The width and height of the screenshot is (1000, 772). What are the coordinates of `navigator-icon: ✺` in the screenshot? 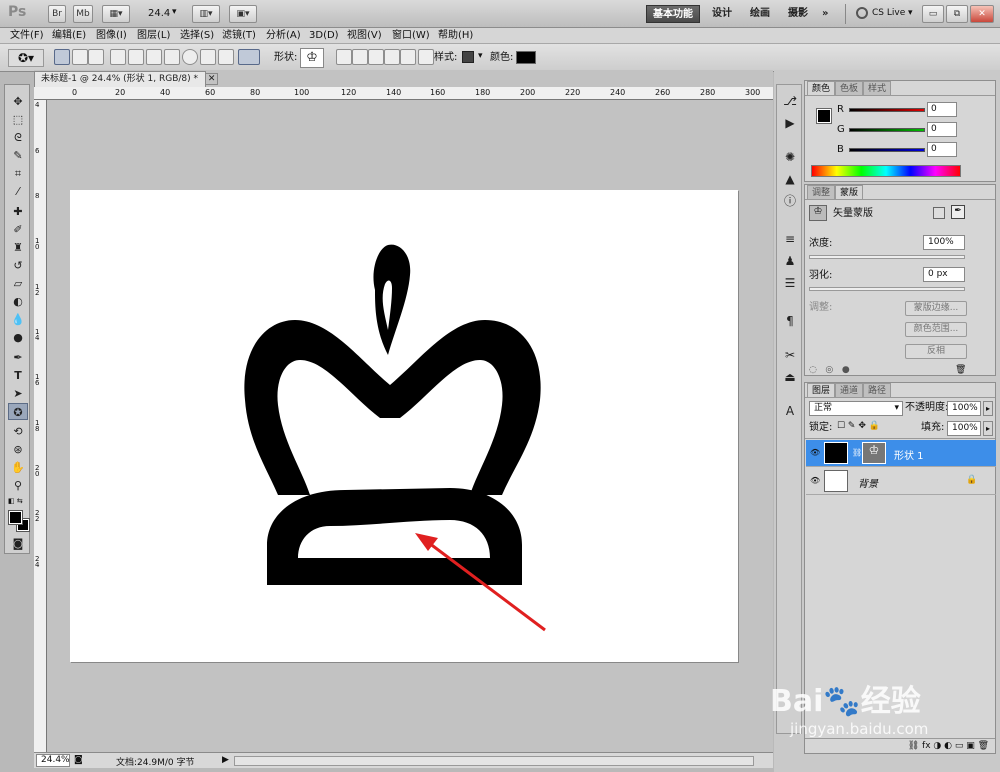 It's located at (790, 157).